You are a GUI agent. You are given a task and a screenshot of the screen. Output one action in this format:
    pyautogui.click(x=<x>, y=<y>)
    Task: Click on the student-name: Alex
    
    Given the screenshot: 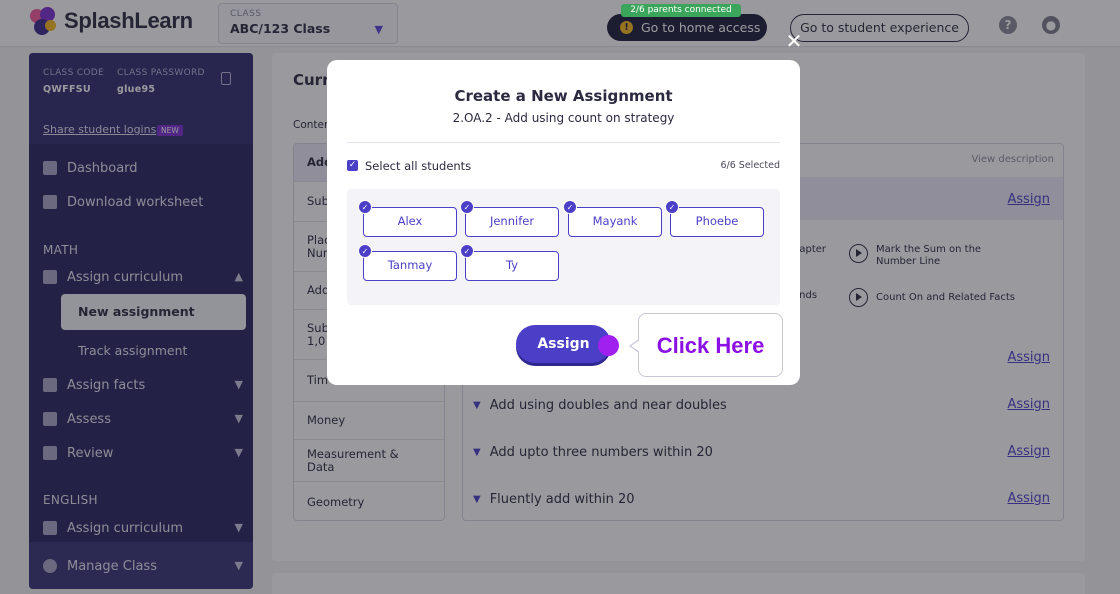 What is the action you would take?
    pyautogui.click(x=410, y=221)
    